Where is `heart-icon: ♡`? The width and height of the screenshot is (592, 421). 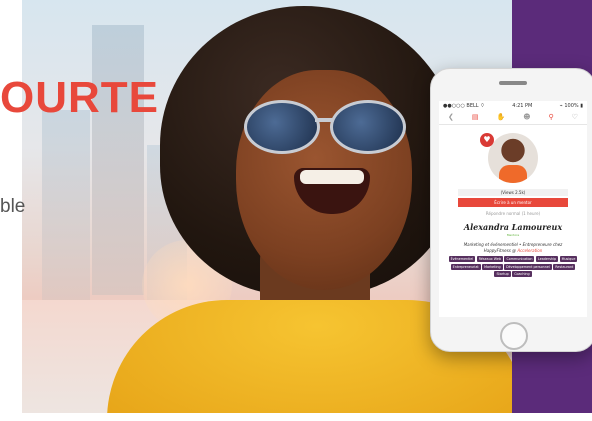
heart-icon: ♡ is located at coordinates (575, 117).